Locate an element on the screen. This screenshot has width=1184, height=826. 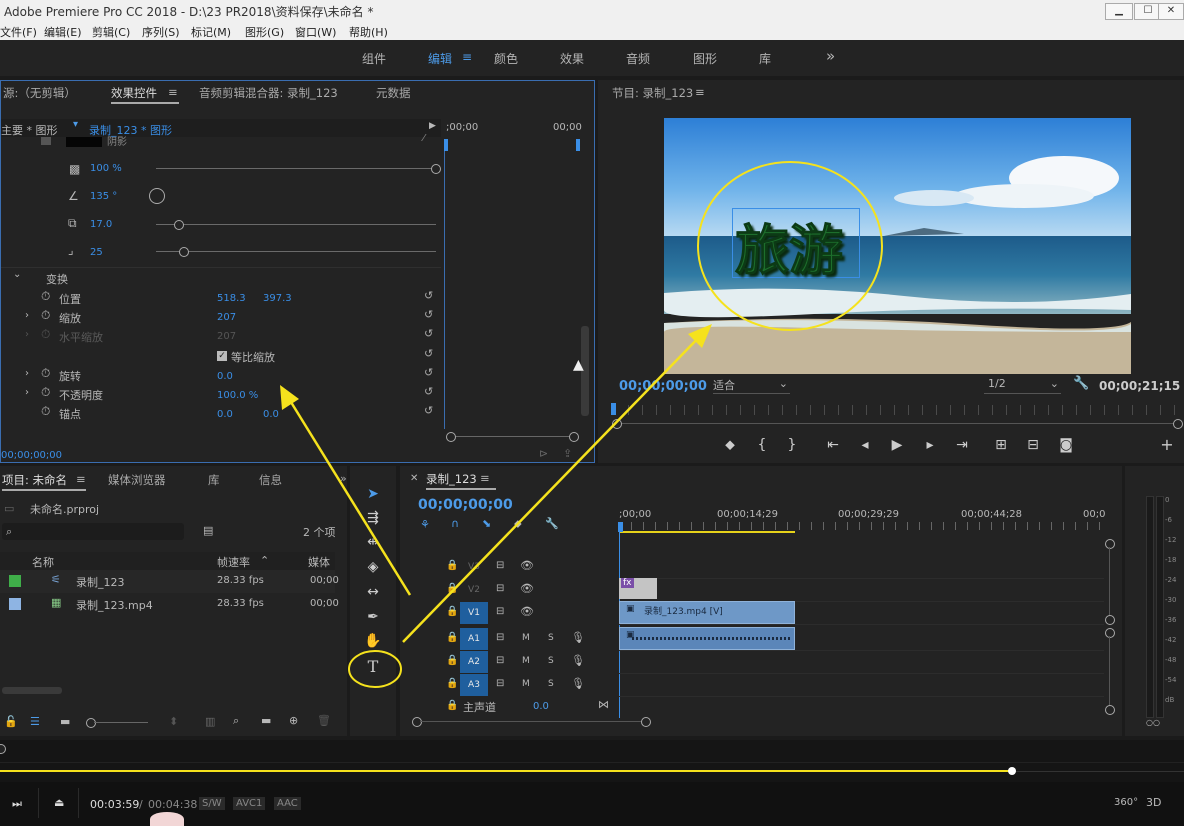
linked-selection-icon: ⬊ is located at coordinates (486, 523).